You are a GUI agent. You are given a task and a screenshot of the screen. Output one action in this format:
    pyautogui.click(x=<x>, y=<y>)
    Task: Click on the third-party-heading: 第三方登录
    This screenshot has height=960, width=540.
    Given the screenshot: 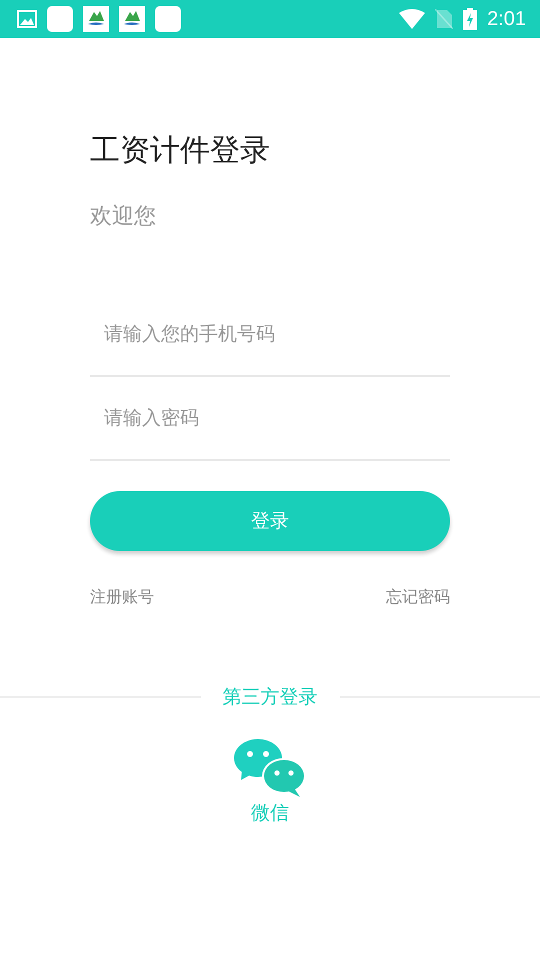 What is the action you would take?
    pyautogui.click(x=270, y=697)
    